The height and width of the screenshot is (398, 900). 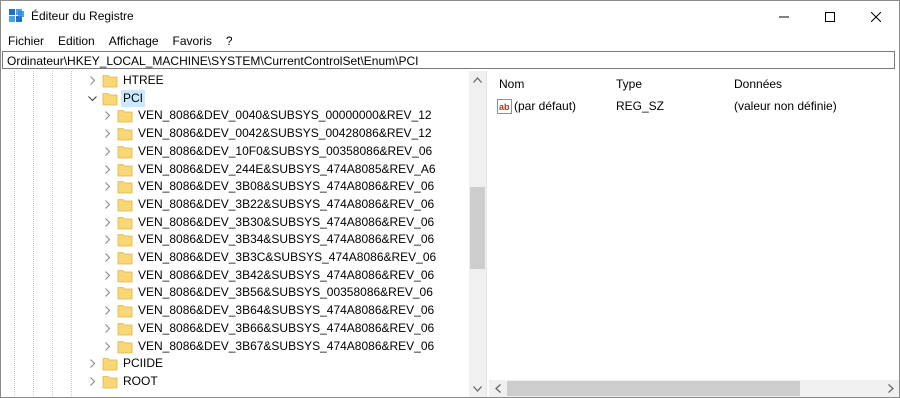 I want to click on tree-item: PCIIDE, so click(x=235, y=363).